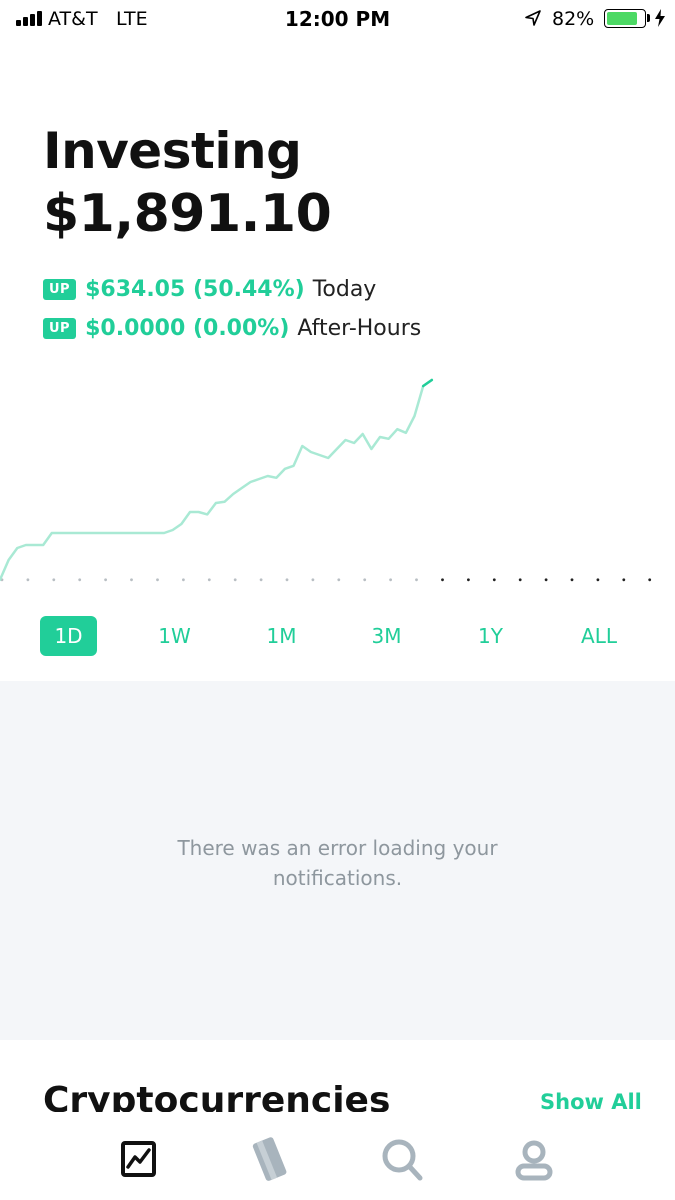 This screenshot has width=675, height=1200. I want to click on today-change-value: $634.05 (50.44%), so click(195, 289).